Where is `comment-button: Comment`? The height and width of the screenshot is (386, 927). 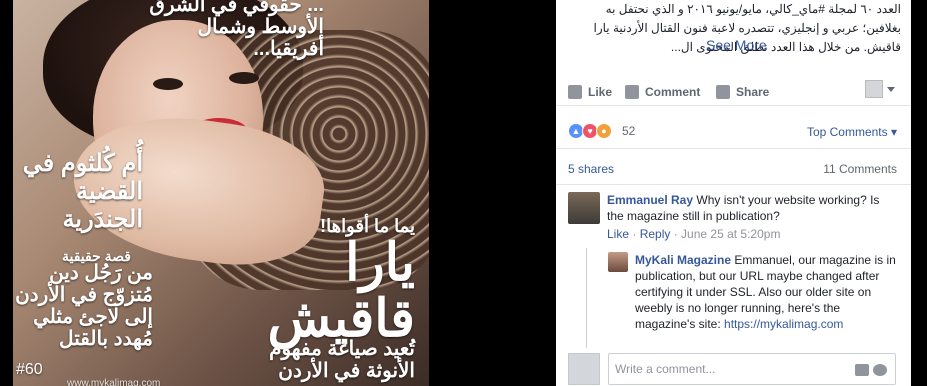
comment-button: Comment is located at coordinates (662, 92).